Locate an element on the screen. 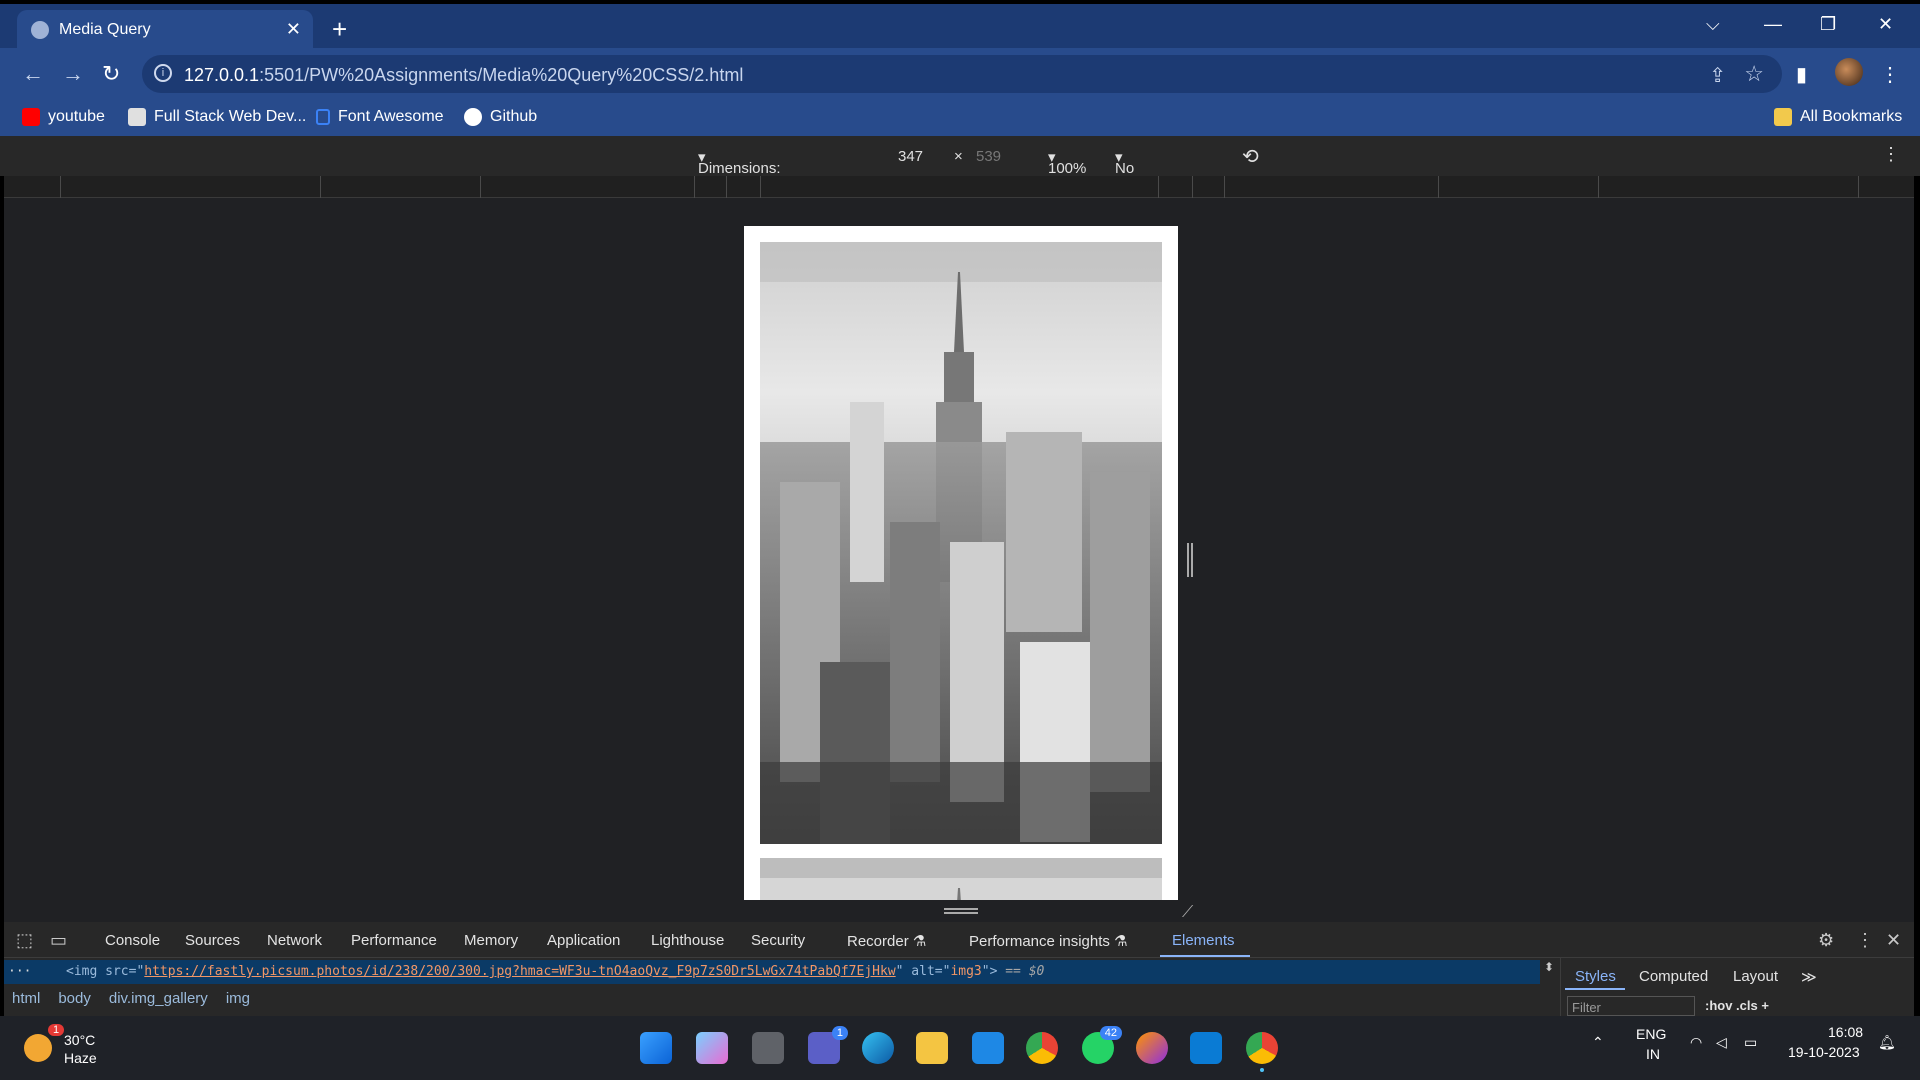 This screenshot has height=1080, width=1920. tab-layout: Layout is located at coordinates (1755, 976).